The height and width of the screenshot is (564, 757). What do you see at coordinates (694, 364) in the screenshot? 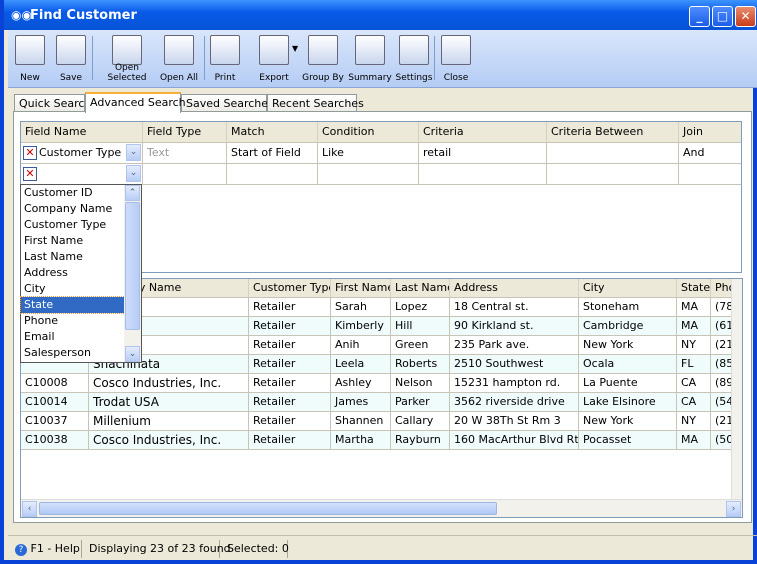
I see `cell-state: FL` at bounding box center [694, 364].